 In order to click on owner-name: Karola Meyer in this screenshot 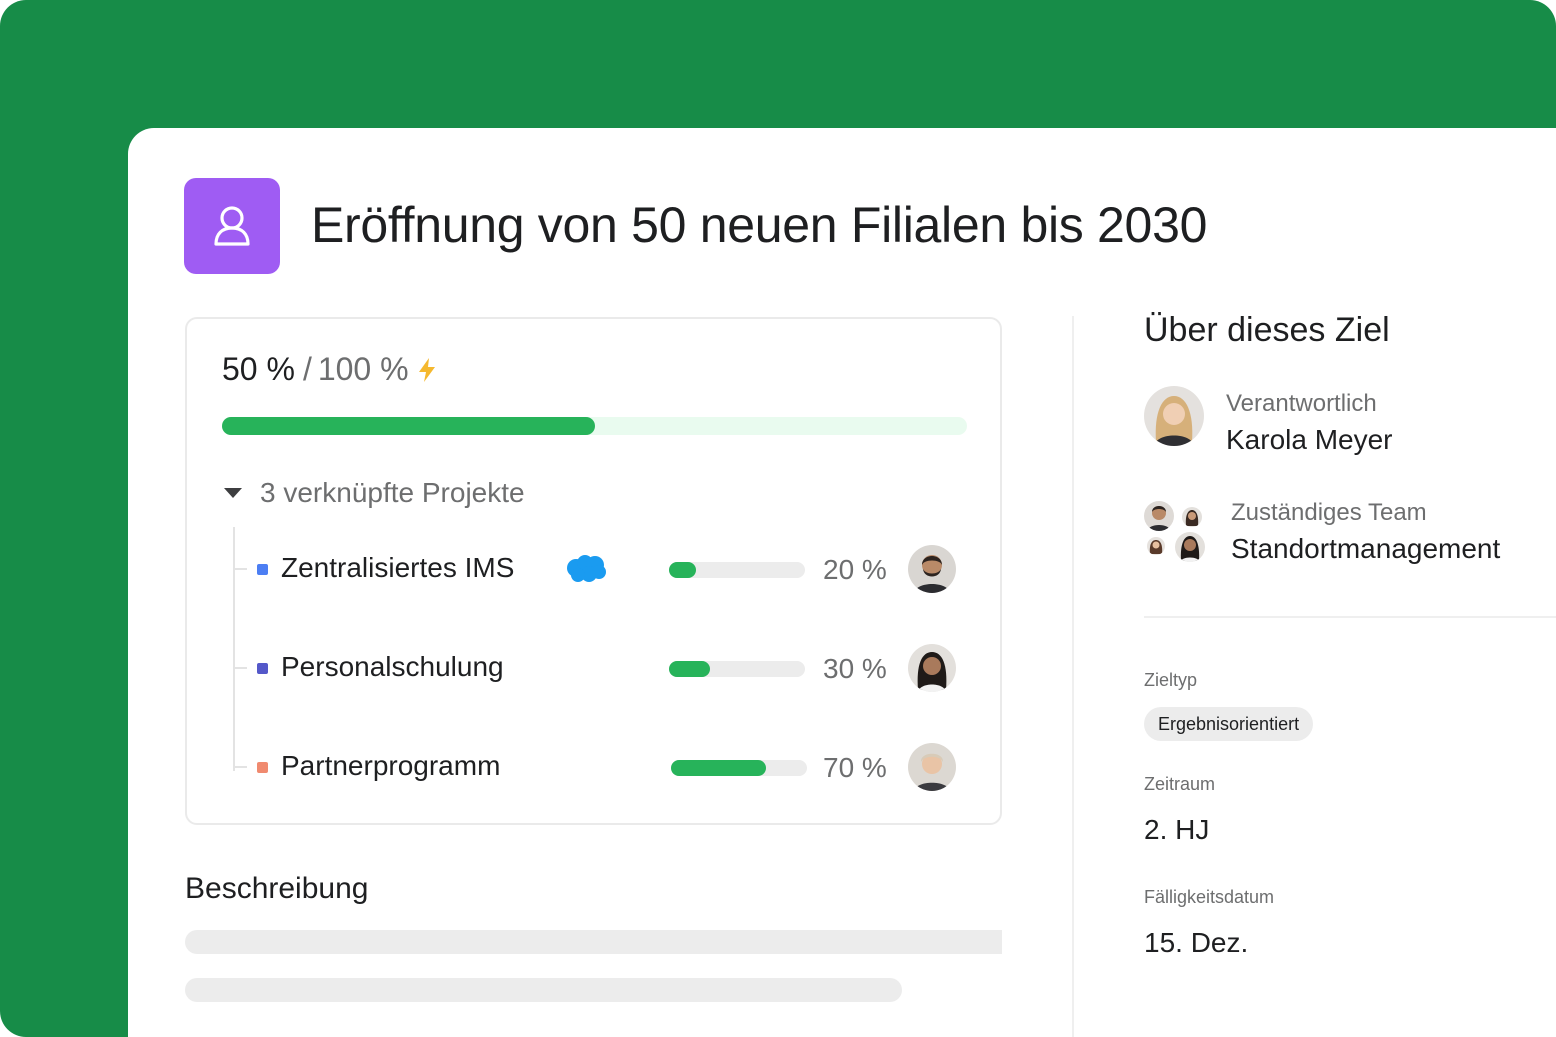, I will do `click(1309, 440)`.